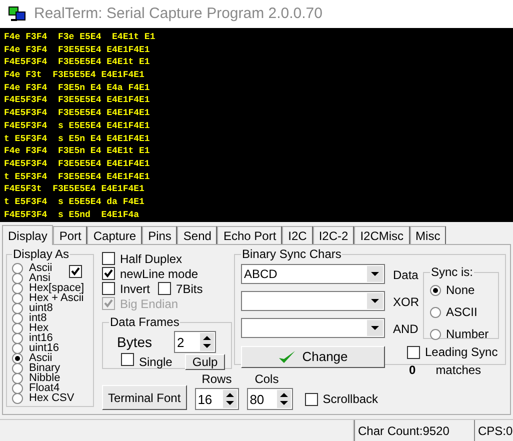 Image resolution: width=513 pixels, height=441 pixels. What do you see at coordinates (56, 288) in the screenshot?
I see `option-label: Hex[space]` at bounding box center [56, 288].